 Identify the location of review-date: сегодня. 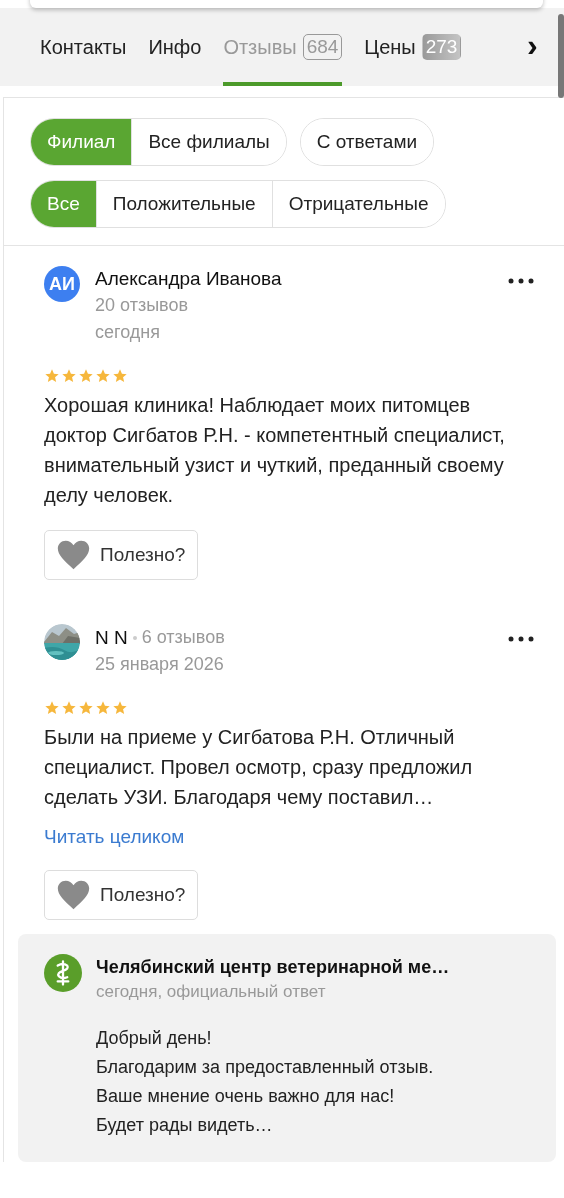
(128, 332).